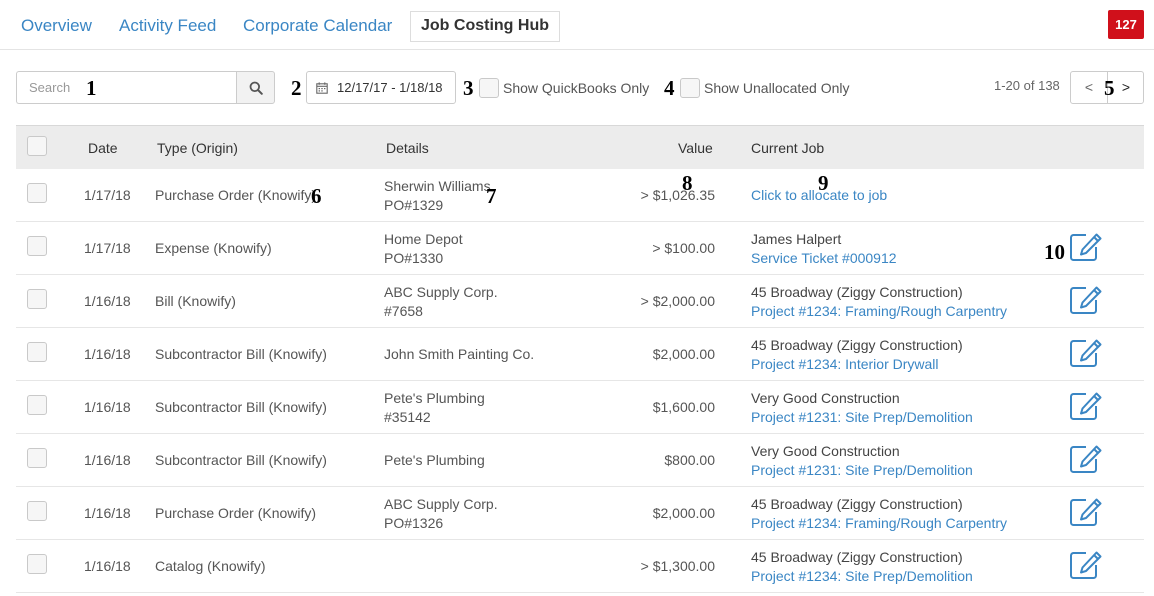 This screenshot has height=596, width=1154. Describe the element at coordinates (824, 258) in the screenshot. I see `row-job-link: Service Ticket #000912` at that location.